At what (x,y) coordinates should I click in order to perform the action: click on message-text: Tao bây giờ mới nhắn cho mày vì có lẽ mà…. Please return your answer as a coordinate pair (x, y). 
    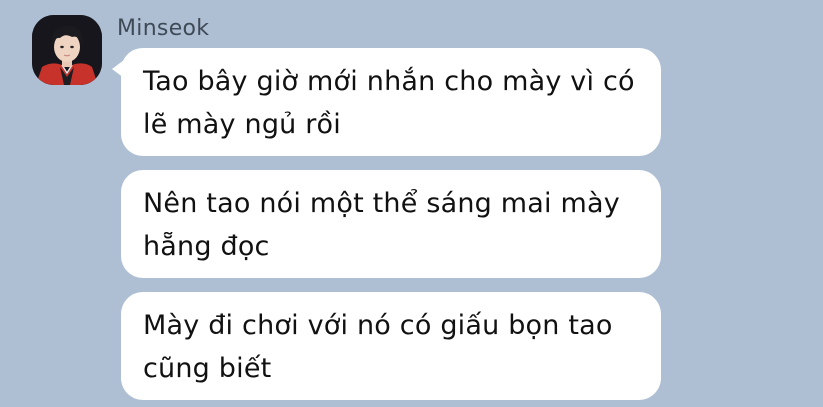
    Looking at the image, I should click on (389, 103).